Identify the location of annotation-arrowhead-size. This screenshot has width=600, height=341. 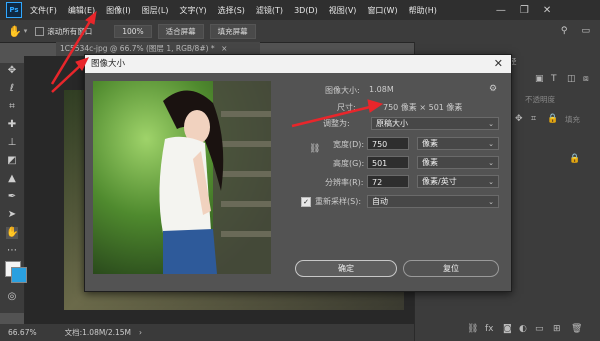
(375, 106).